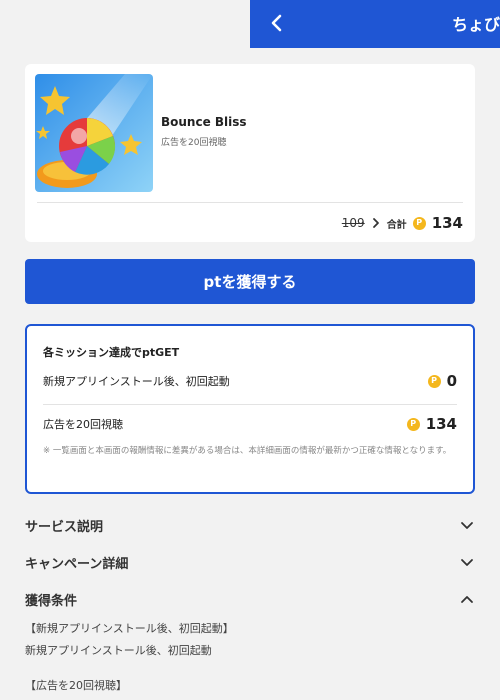  I want to click on condition-text: 新規アプリインストール後、初回起動, so click(118, 650).